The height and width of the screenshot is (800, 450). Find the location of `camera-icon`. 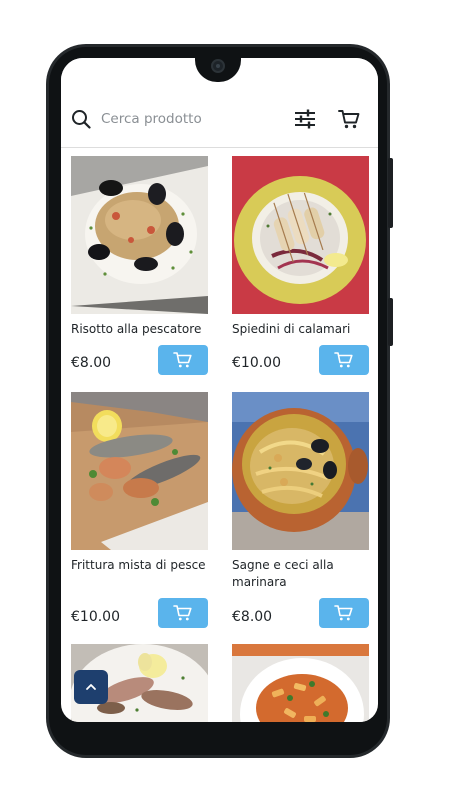

camera-icon is located at coordinates (218, 66).